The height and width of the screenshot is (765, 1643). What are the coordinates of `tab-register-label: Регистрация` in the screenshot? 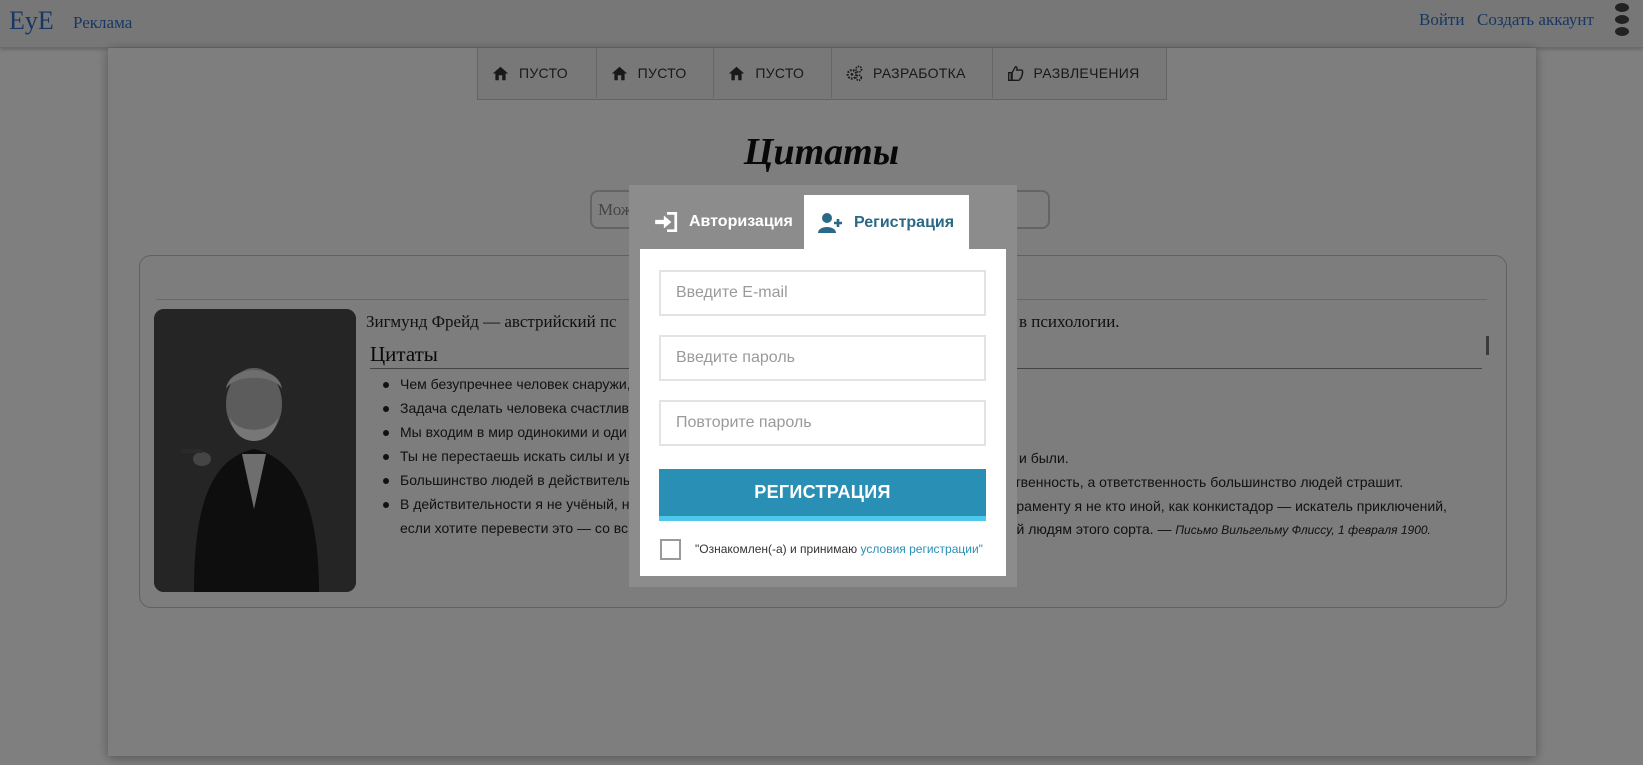 It's located at (904, 222).